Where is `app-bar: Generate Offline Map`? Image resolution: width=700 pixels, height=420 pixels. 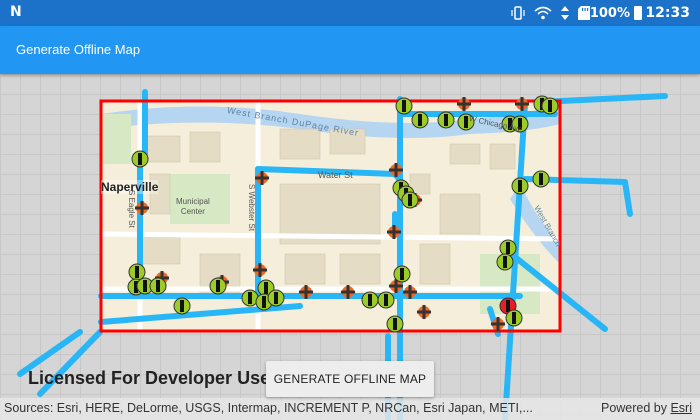 app-bar: Generate Offline Map is located at coordinates (350, 50).